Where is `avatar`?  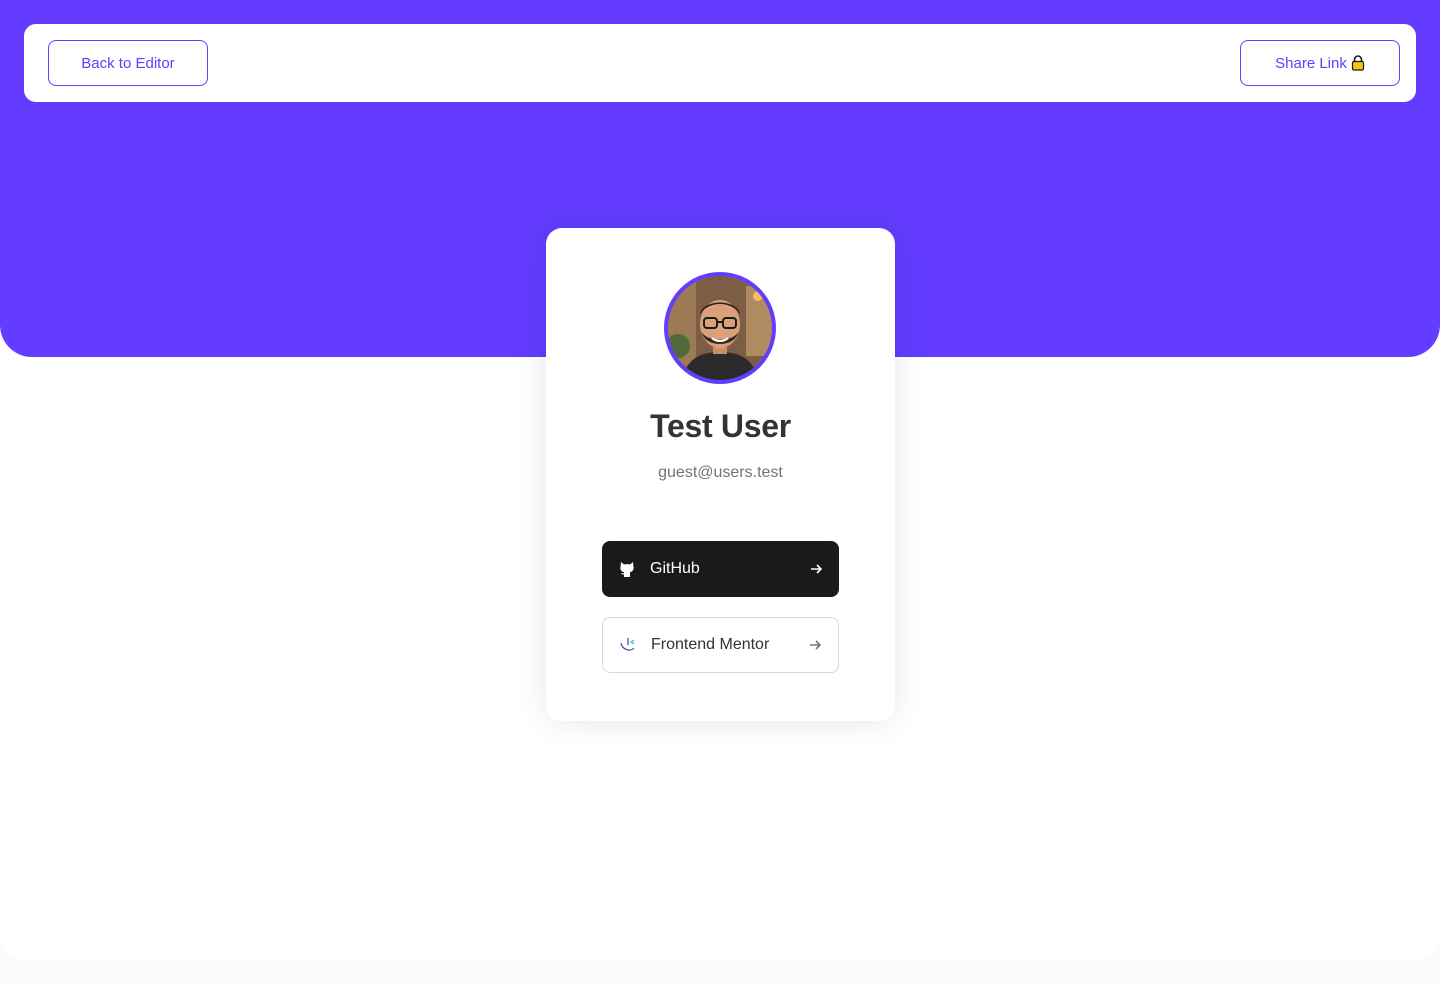 avatar is located at coordinates (720, 328).